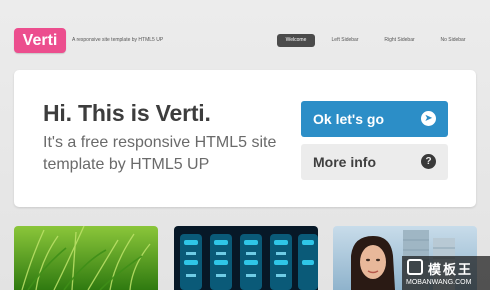 The image size is (490, 290). What do you see at coordinates (127, 113) in the screenshot?
I see `banner-title: Hi. This is Verti.` at bounding box center [127, 113].